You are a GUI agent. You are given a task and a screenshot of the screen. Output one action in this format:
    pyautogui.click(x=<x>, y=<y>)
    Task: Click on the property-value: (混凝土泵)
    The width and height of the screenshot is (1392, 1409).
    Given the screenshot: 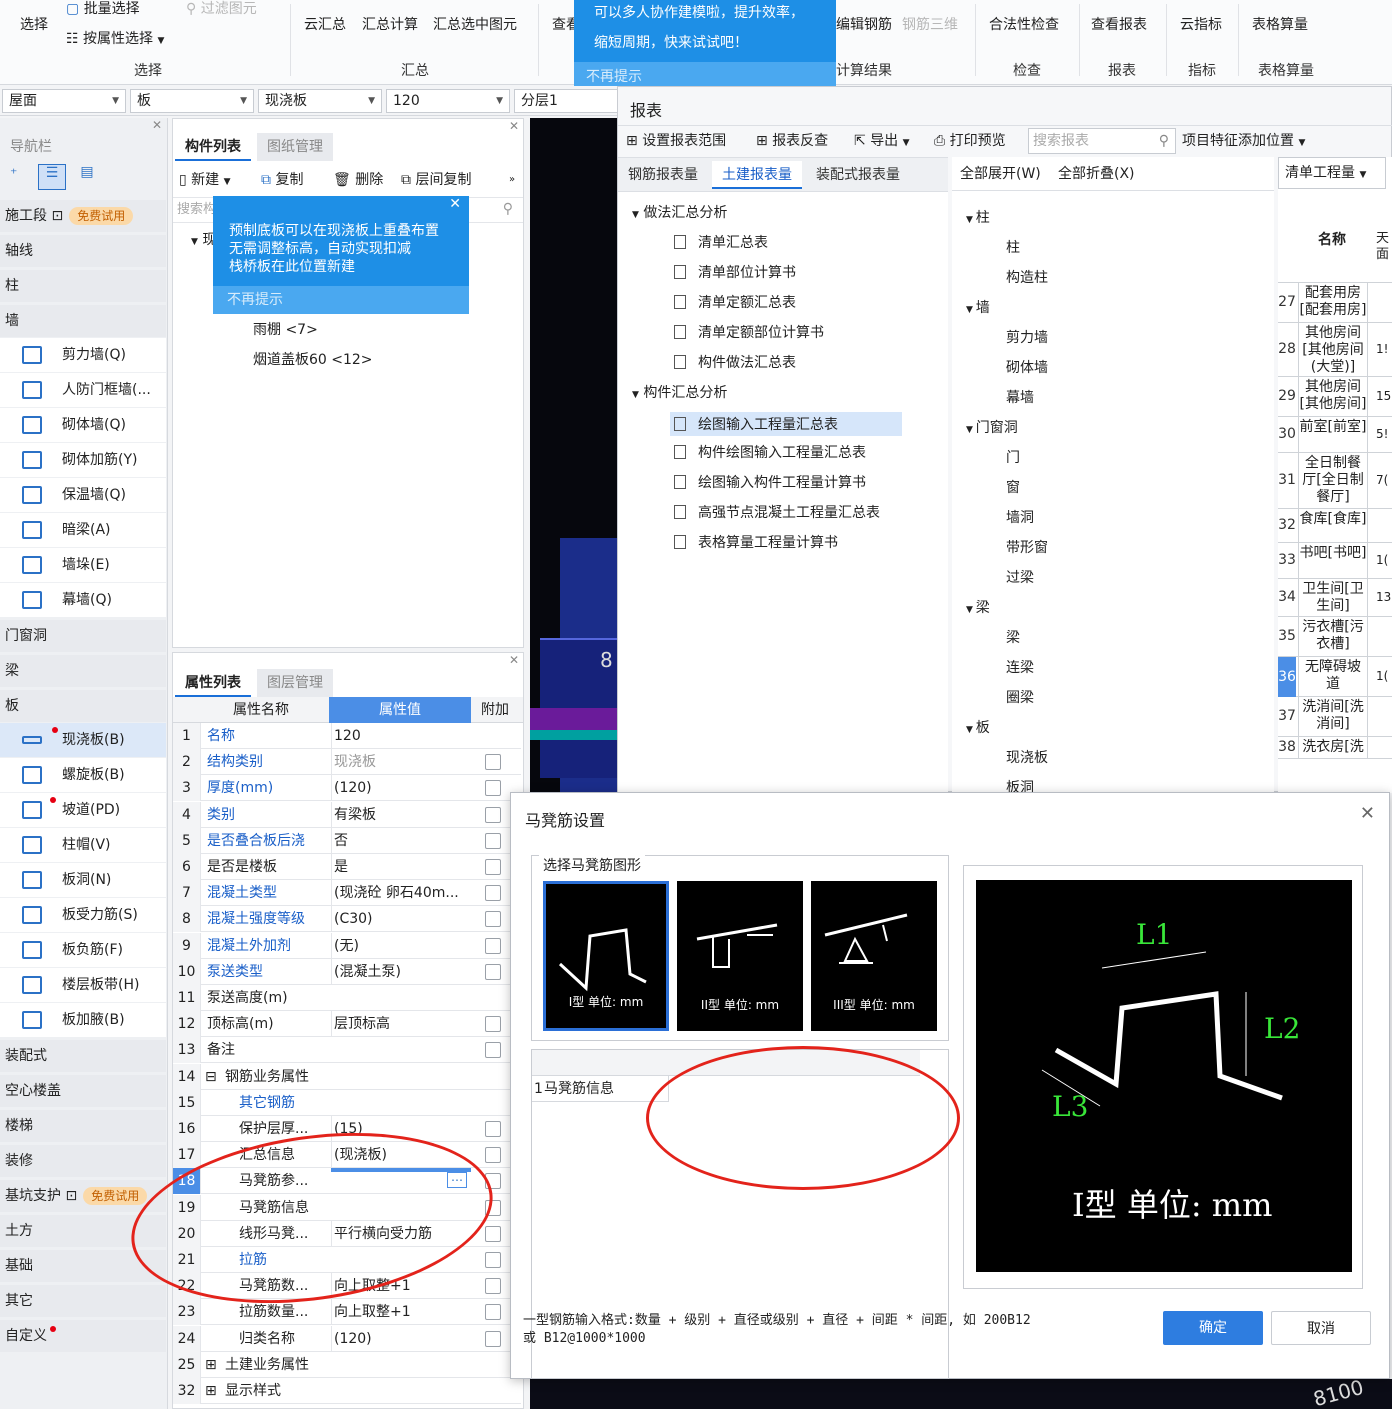 What is the action you would take?
    pyautogui.click(x=401, y=971)
    